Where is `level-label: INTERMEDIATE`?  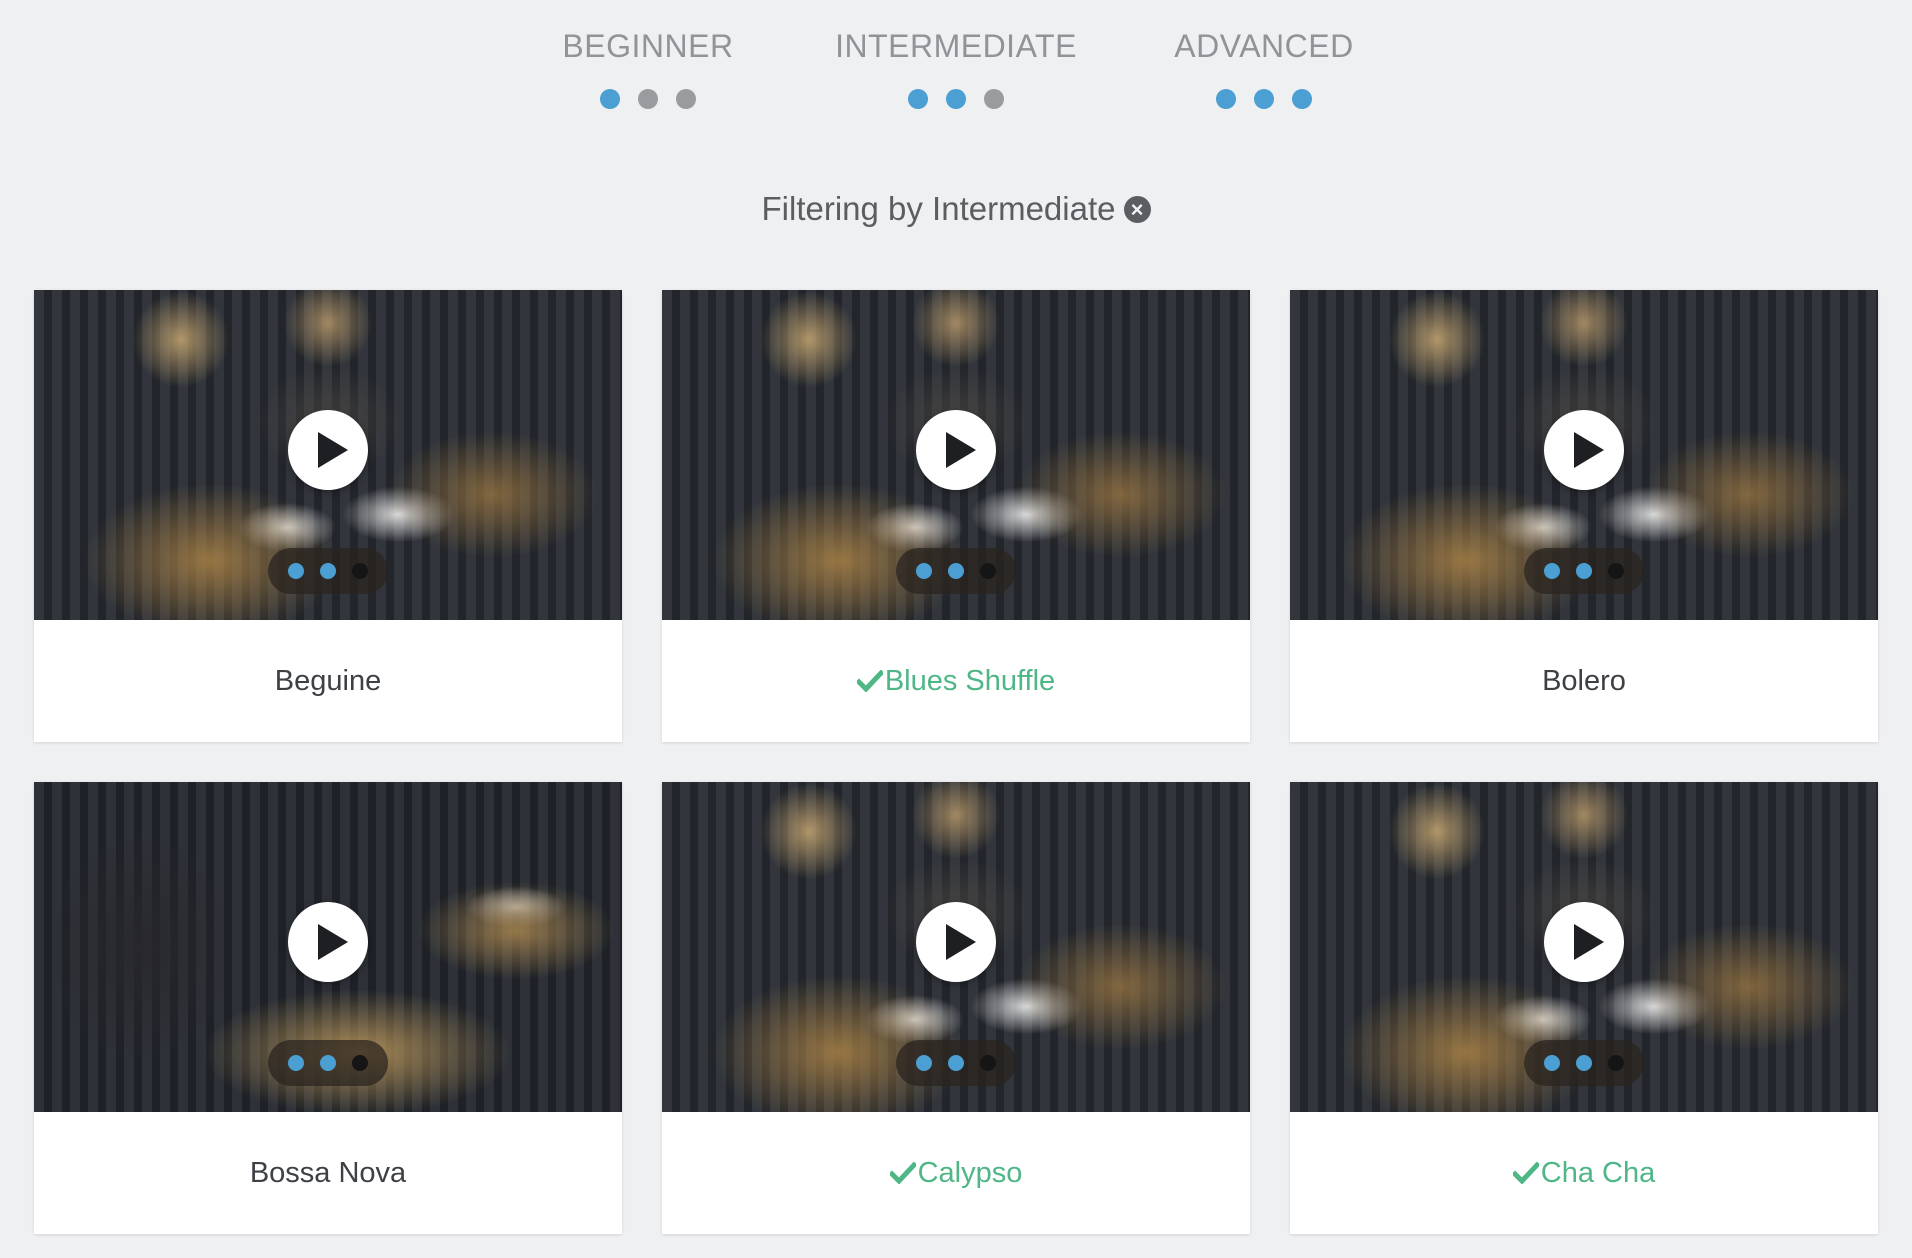 level-label: INTERMEDIATE is located at coordinates (956, 46).